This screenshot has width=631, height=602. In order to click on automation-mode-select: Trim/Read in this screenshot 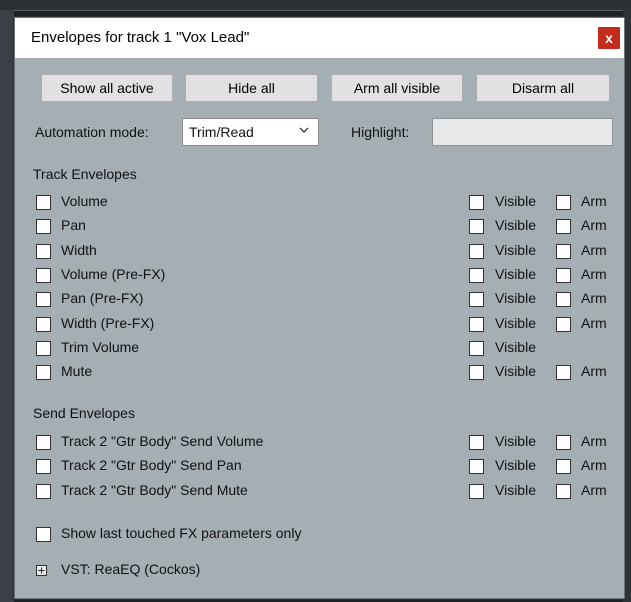, I will do `click(250, 132)`.